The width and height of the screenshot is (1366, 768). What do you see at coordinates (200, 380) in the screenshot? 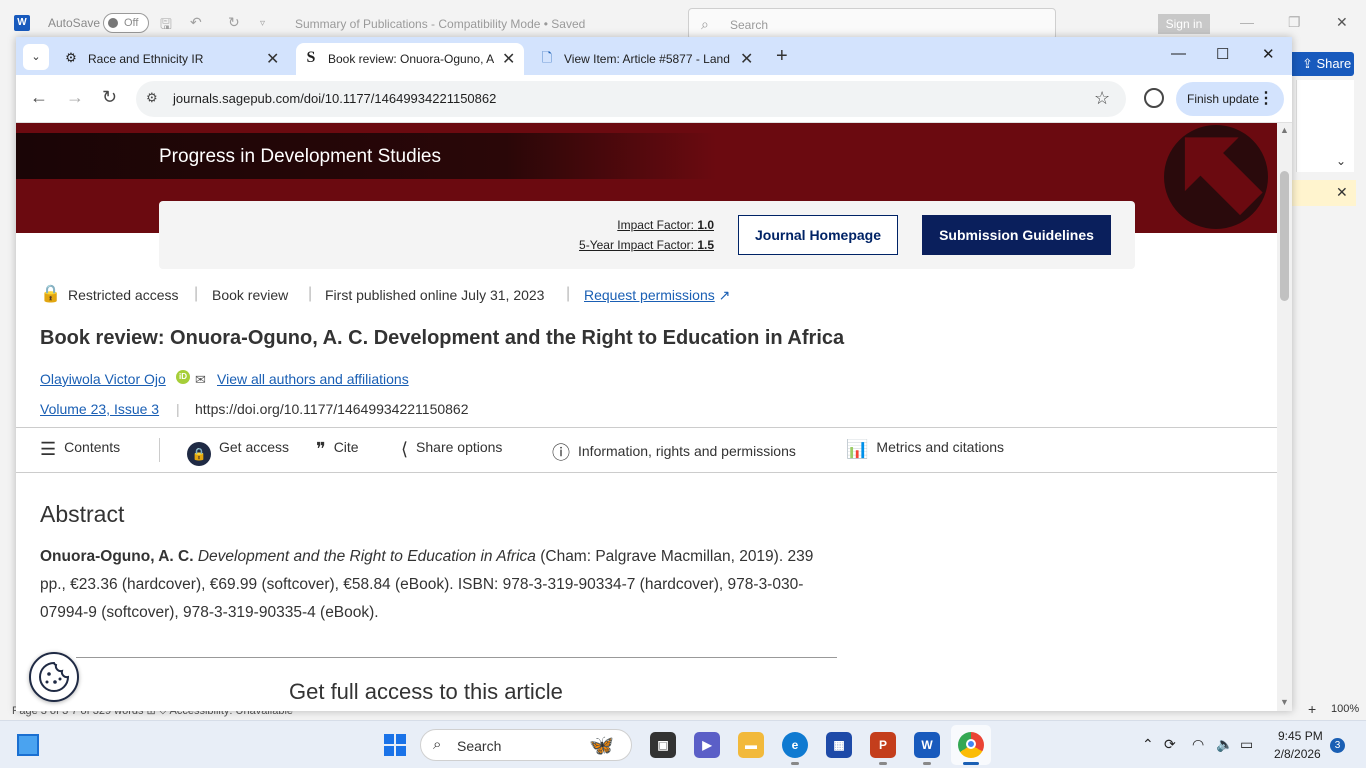
I see `mail-icon: ✉` at bounding box center [200, 380].